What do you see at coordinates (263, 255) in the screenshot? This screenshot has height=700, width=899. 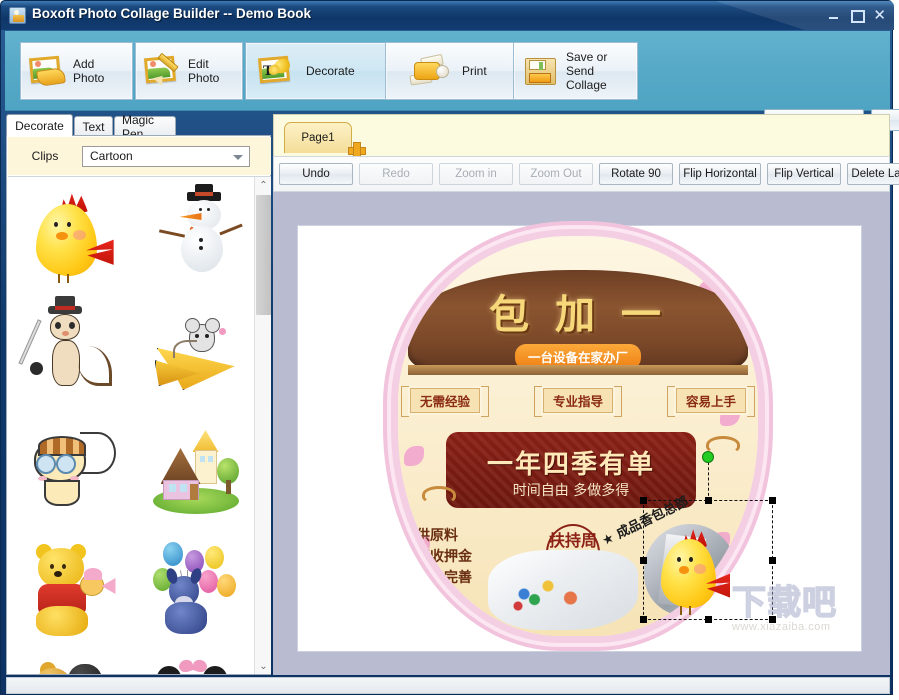 I see `scrollbar-thumb` at bounding box center [263, 255].